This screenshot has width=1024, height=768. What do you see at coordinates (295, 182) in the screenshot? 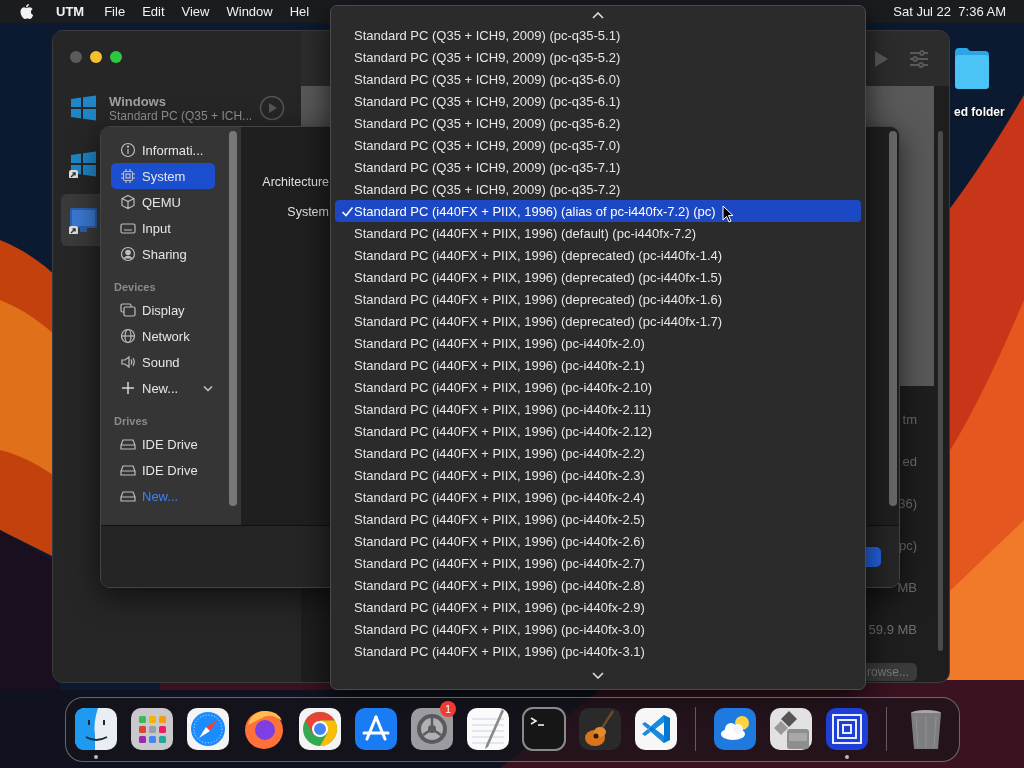
I see `field-label: Architecture` at bounding box center [295, 182].